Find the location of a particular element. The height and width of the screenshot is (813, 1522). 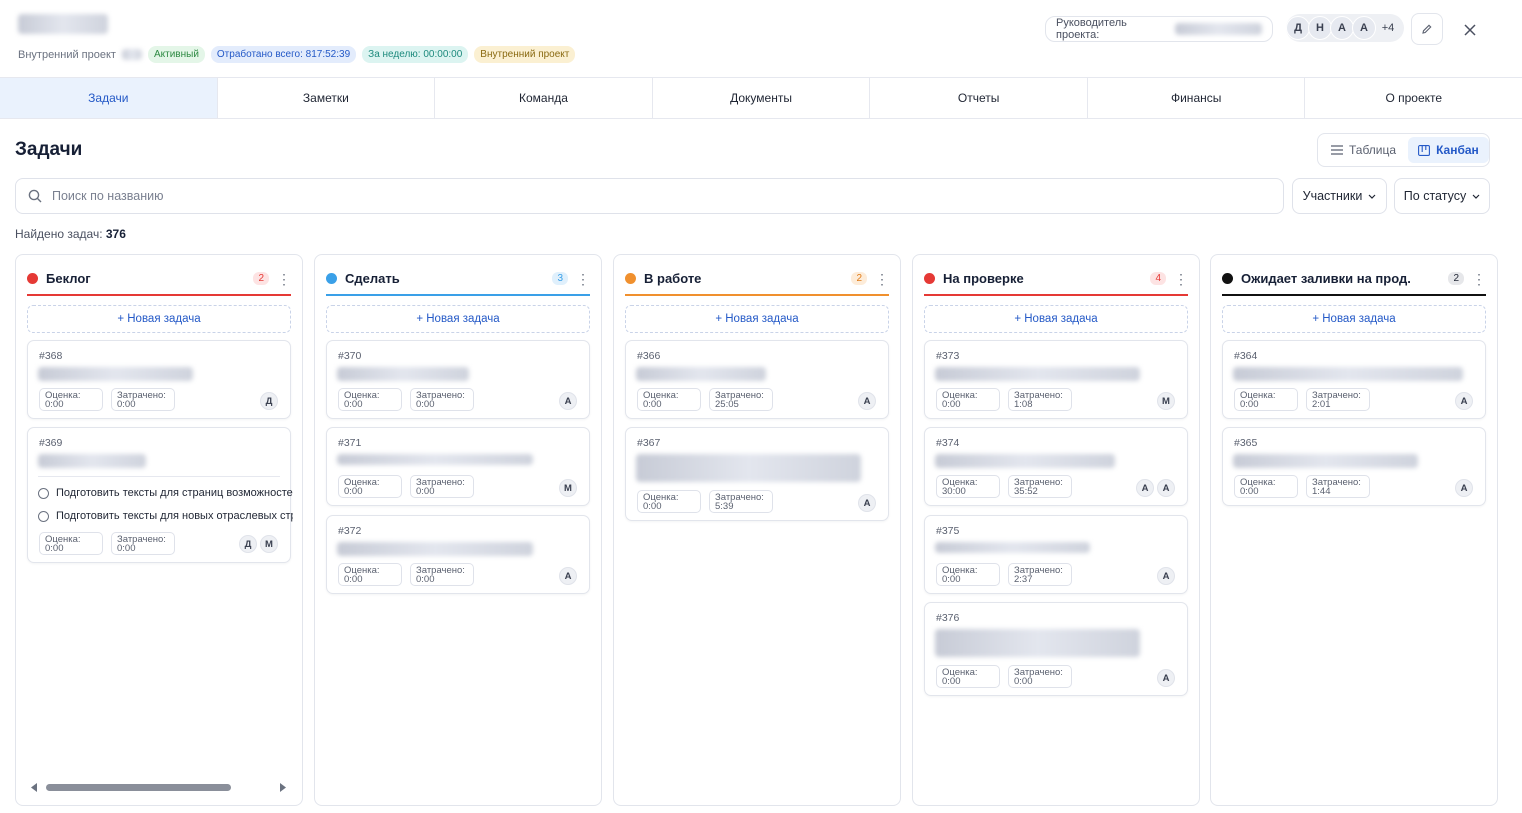

more-members: +4 is located at coordinates (1388, 28).